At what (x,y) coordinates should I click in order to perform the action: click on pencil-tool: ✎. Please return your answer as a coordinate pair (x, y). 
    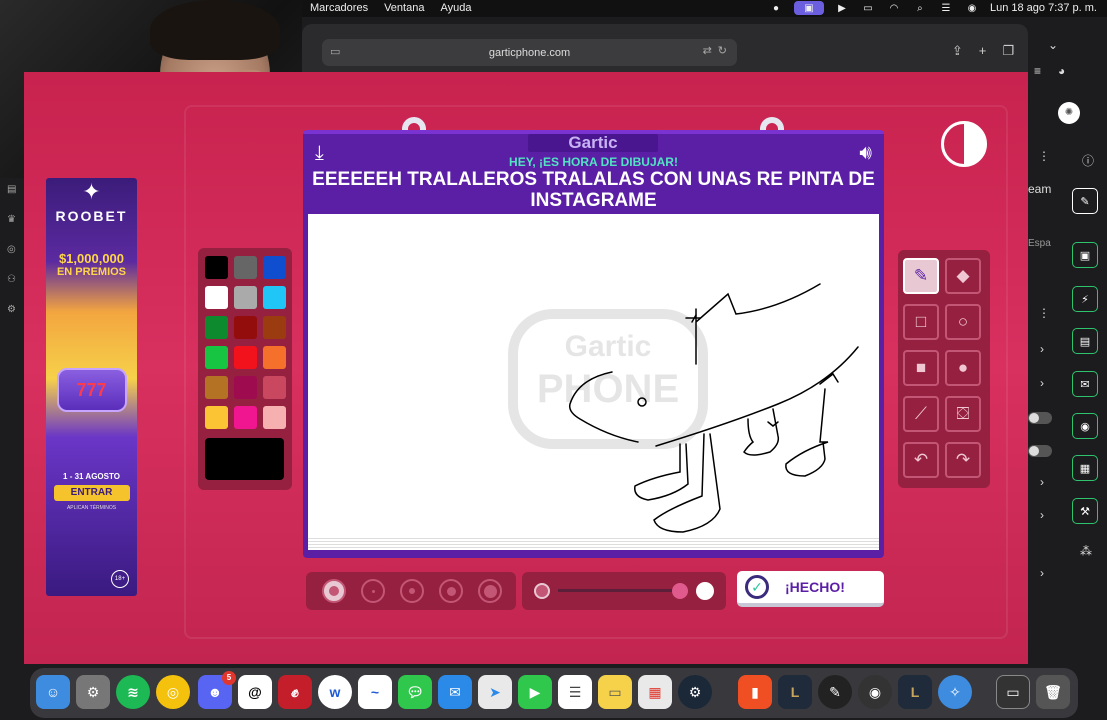
    Looking at the image, I should click on (921, 276).